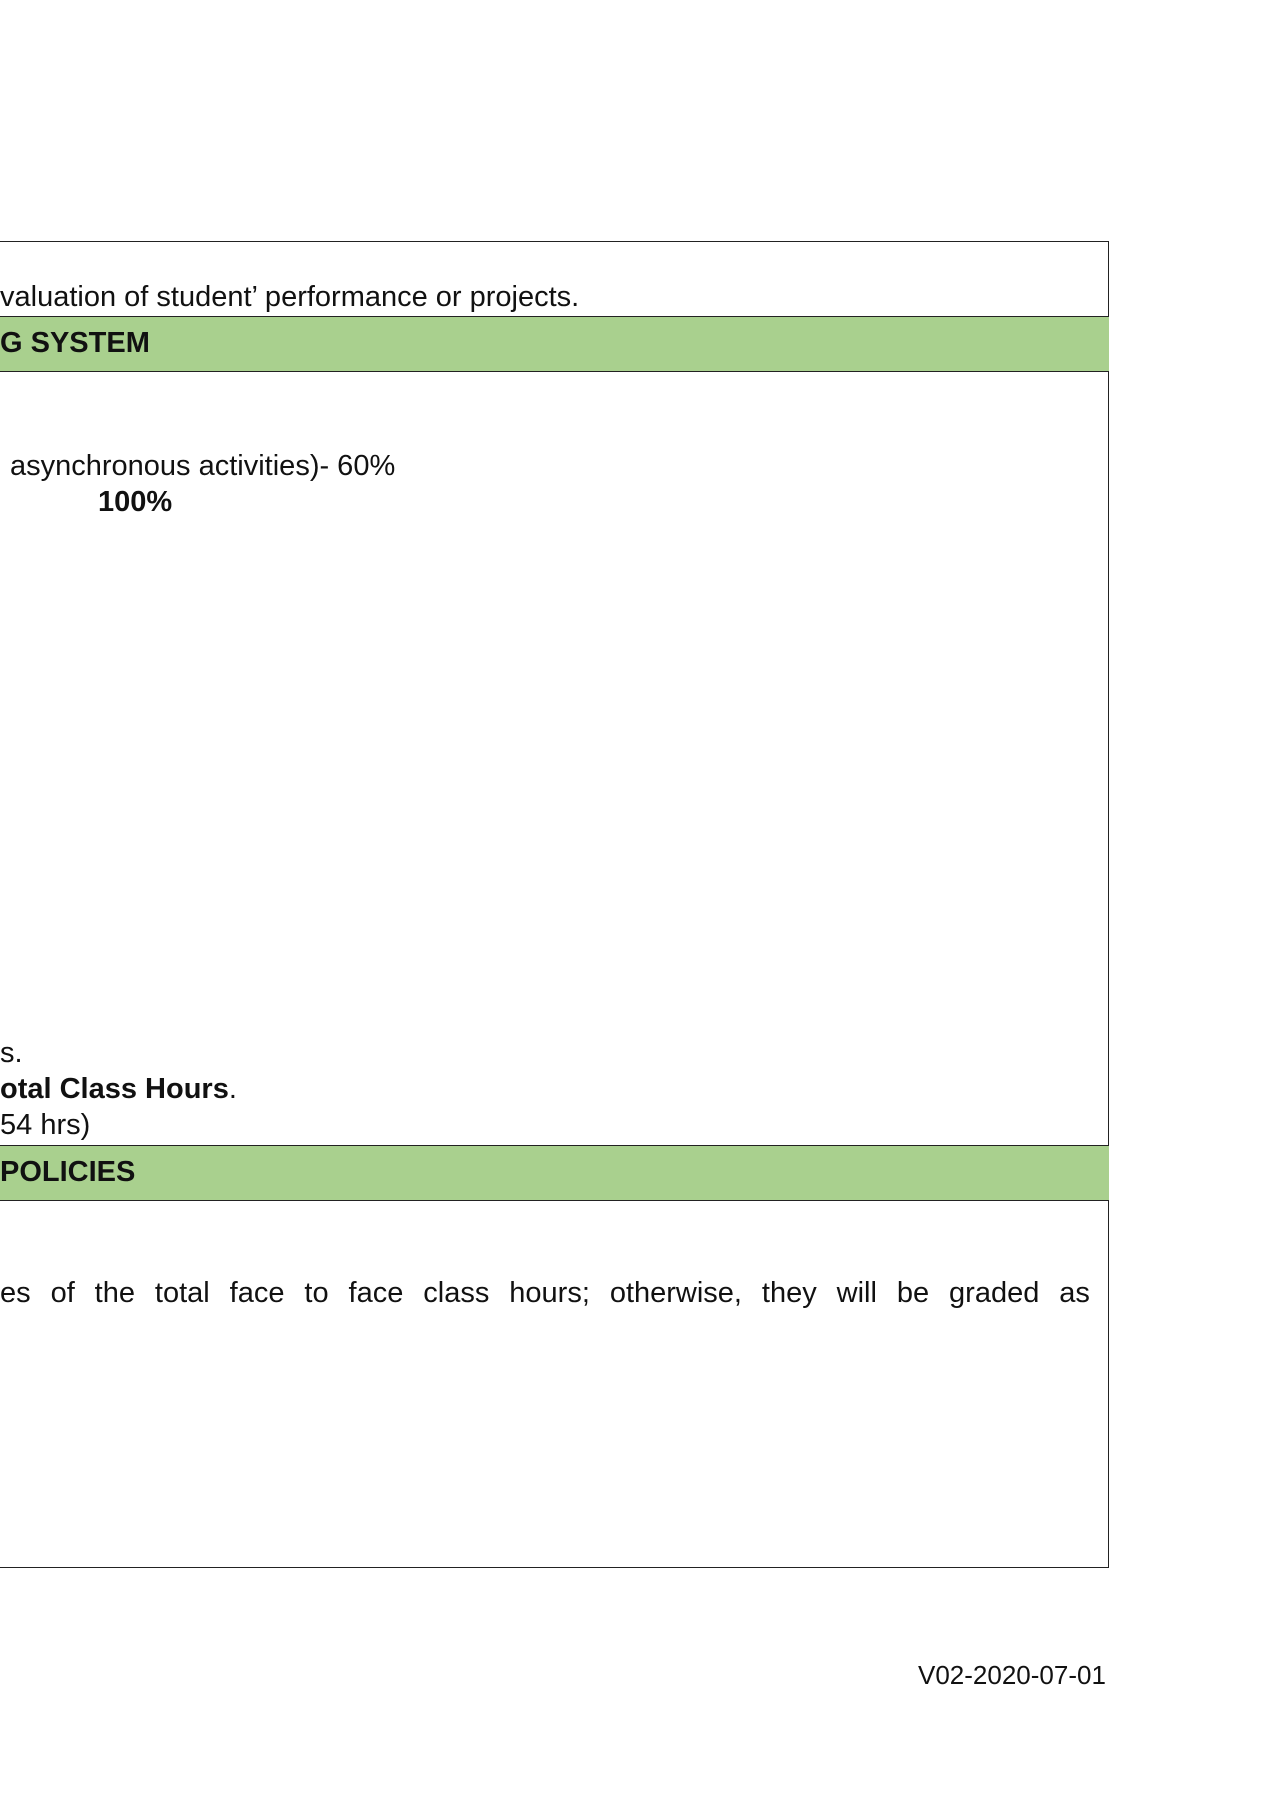  What do you see at coordinates (856, 1293) in the screenshot?
I see `policy-word: will` at bounding box center [856, 1293].